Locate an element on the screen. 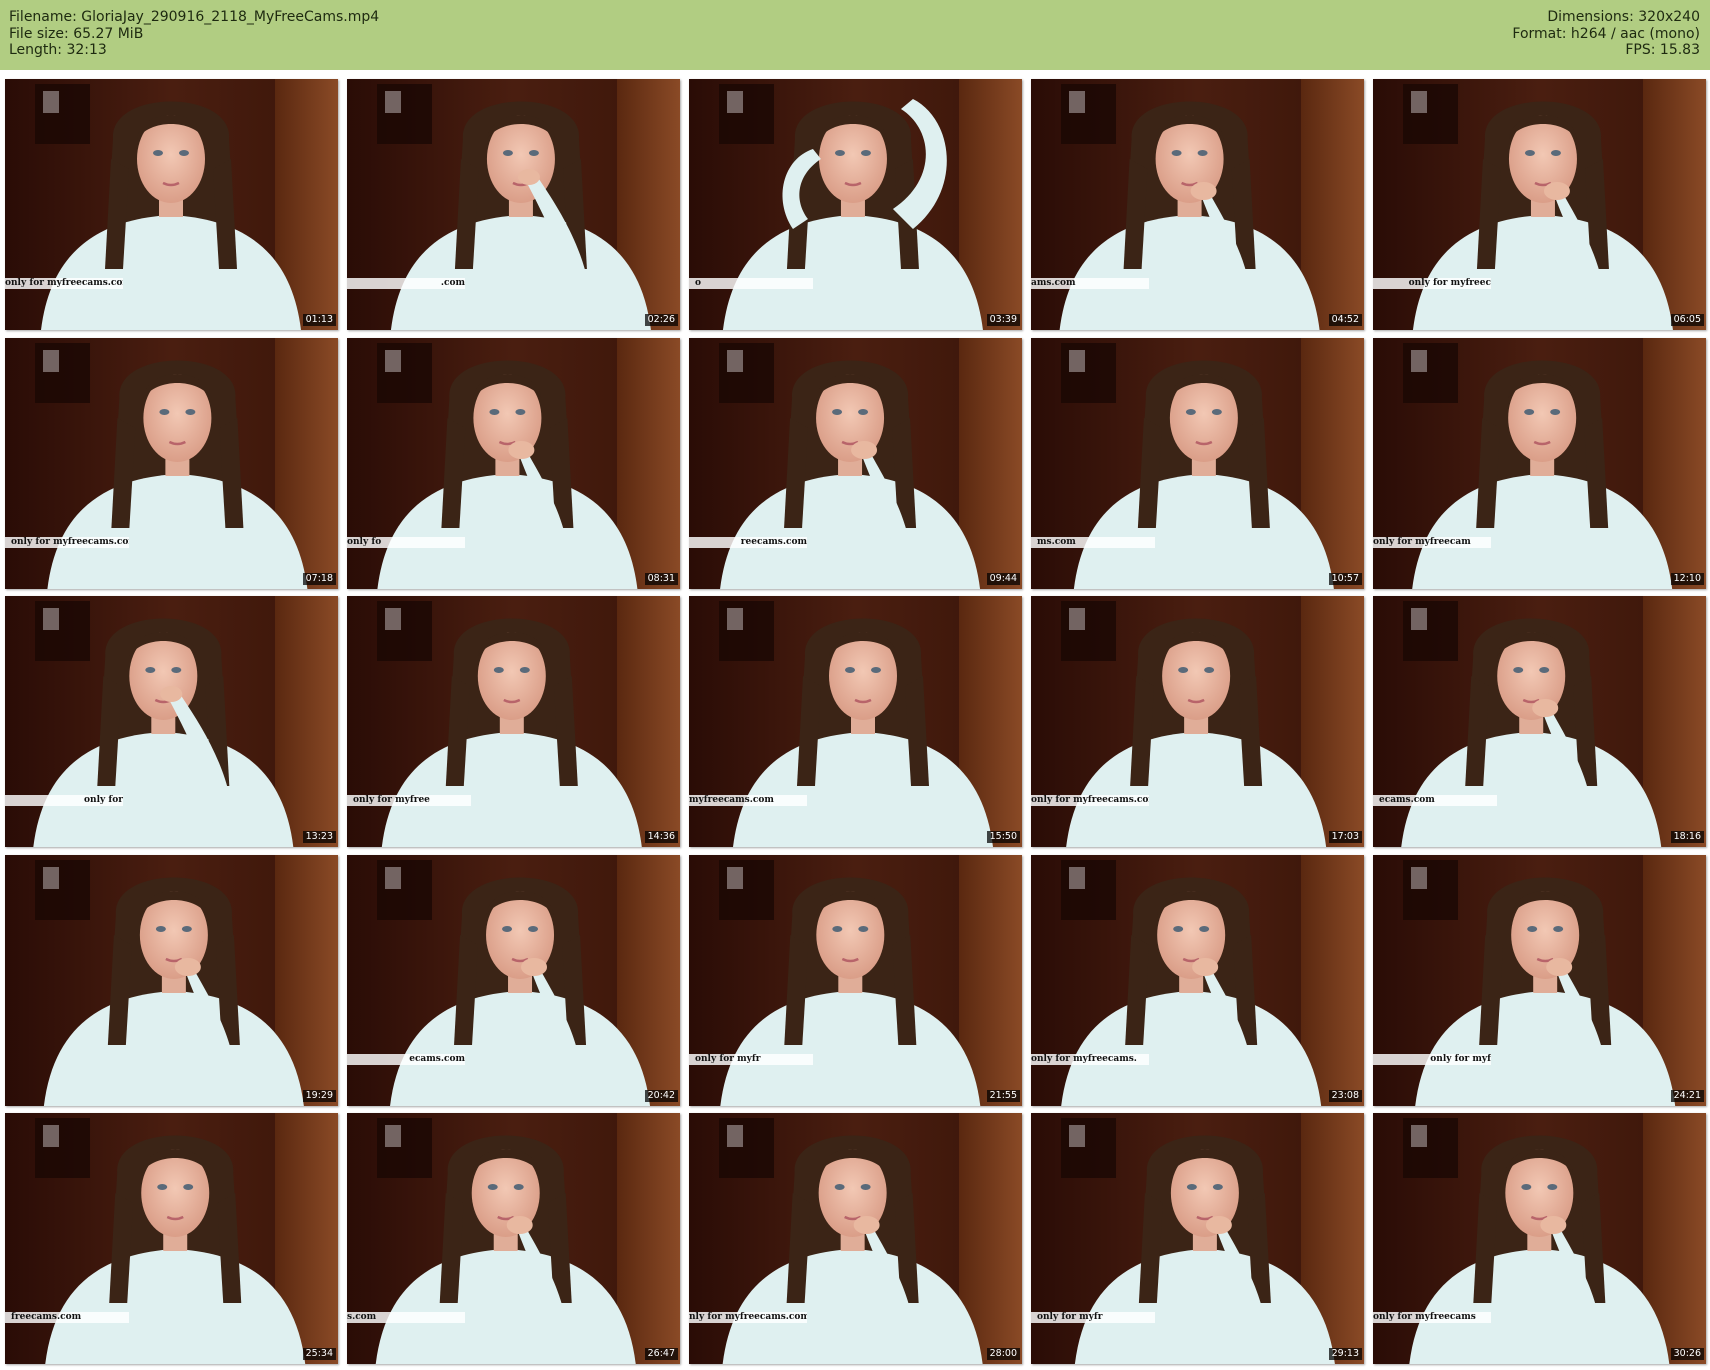 This screenshot has height=1370, width=1710. thumbnail-frame: only for myfr 21:55 is located at coordinates (855, 980).